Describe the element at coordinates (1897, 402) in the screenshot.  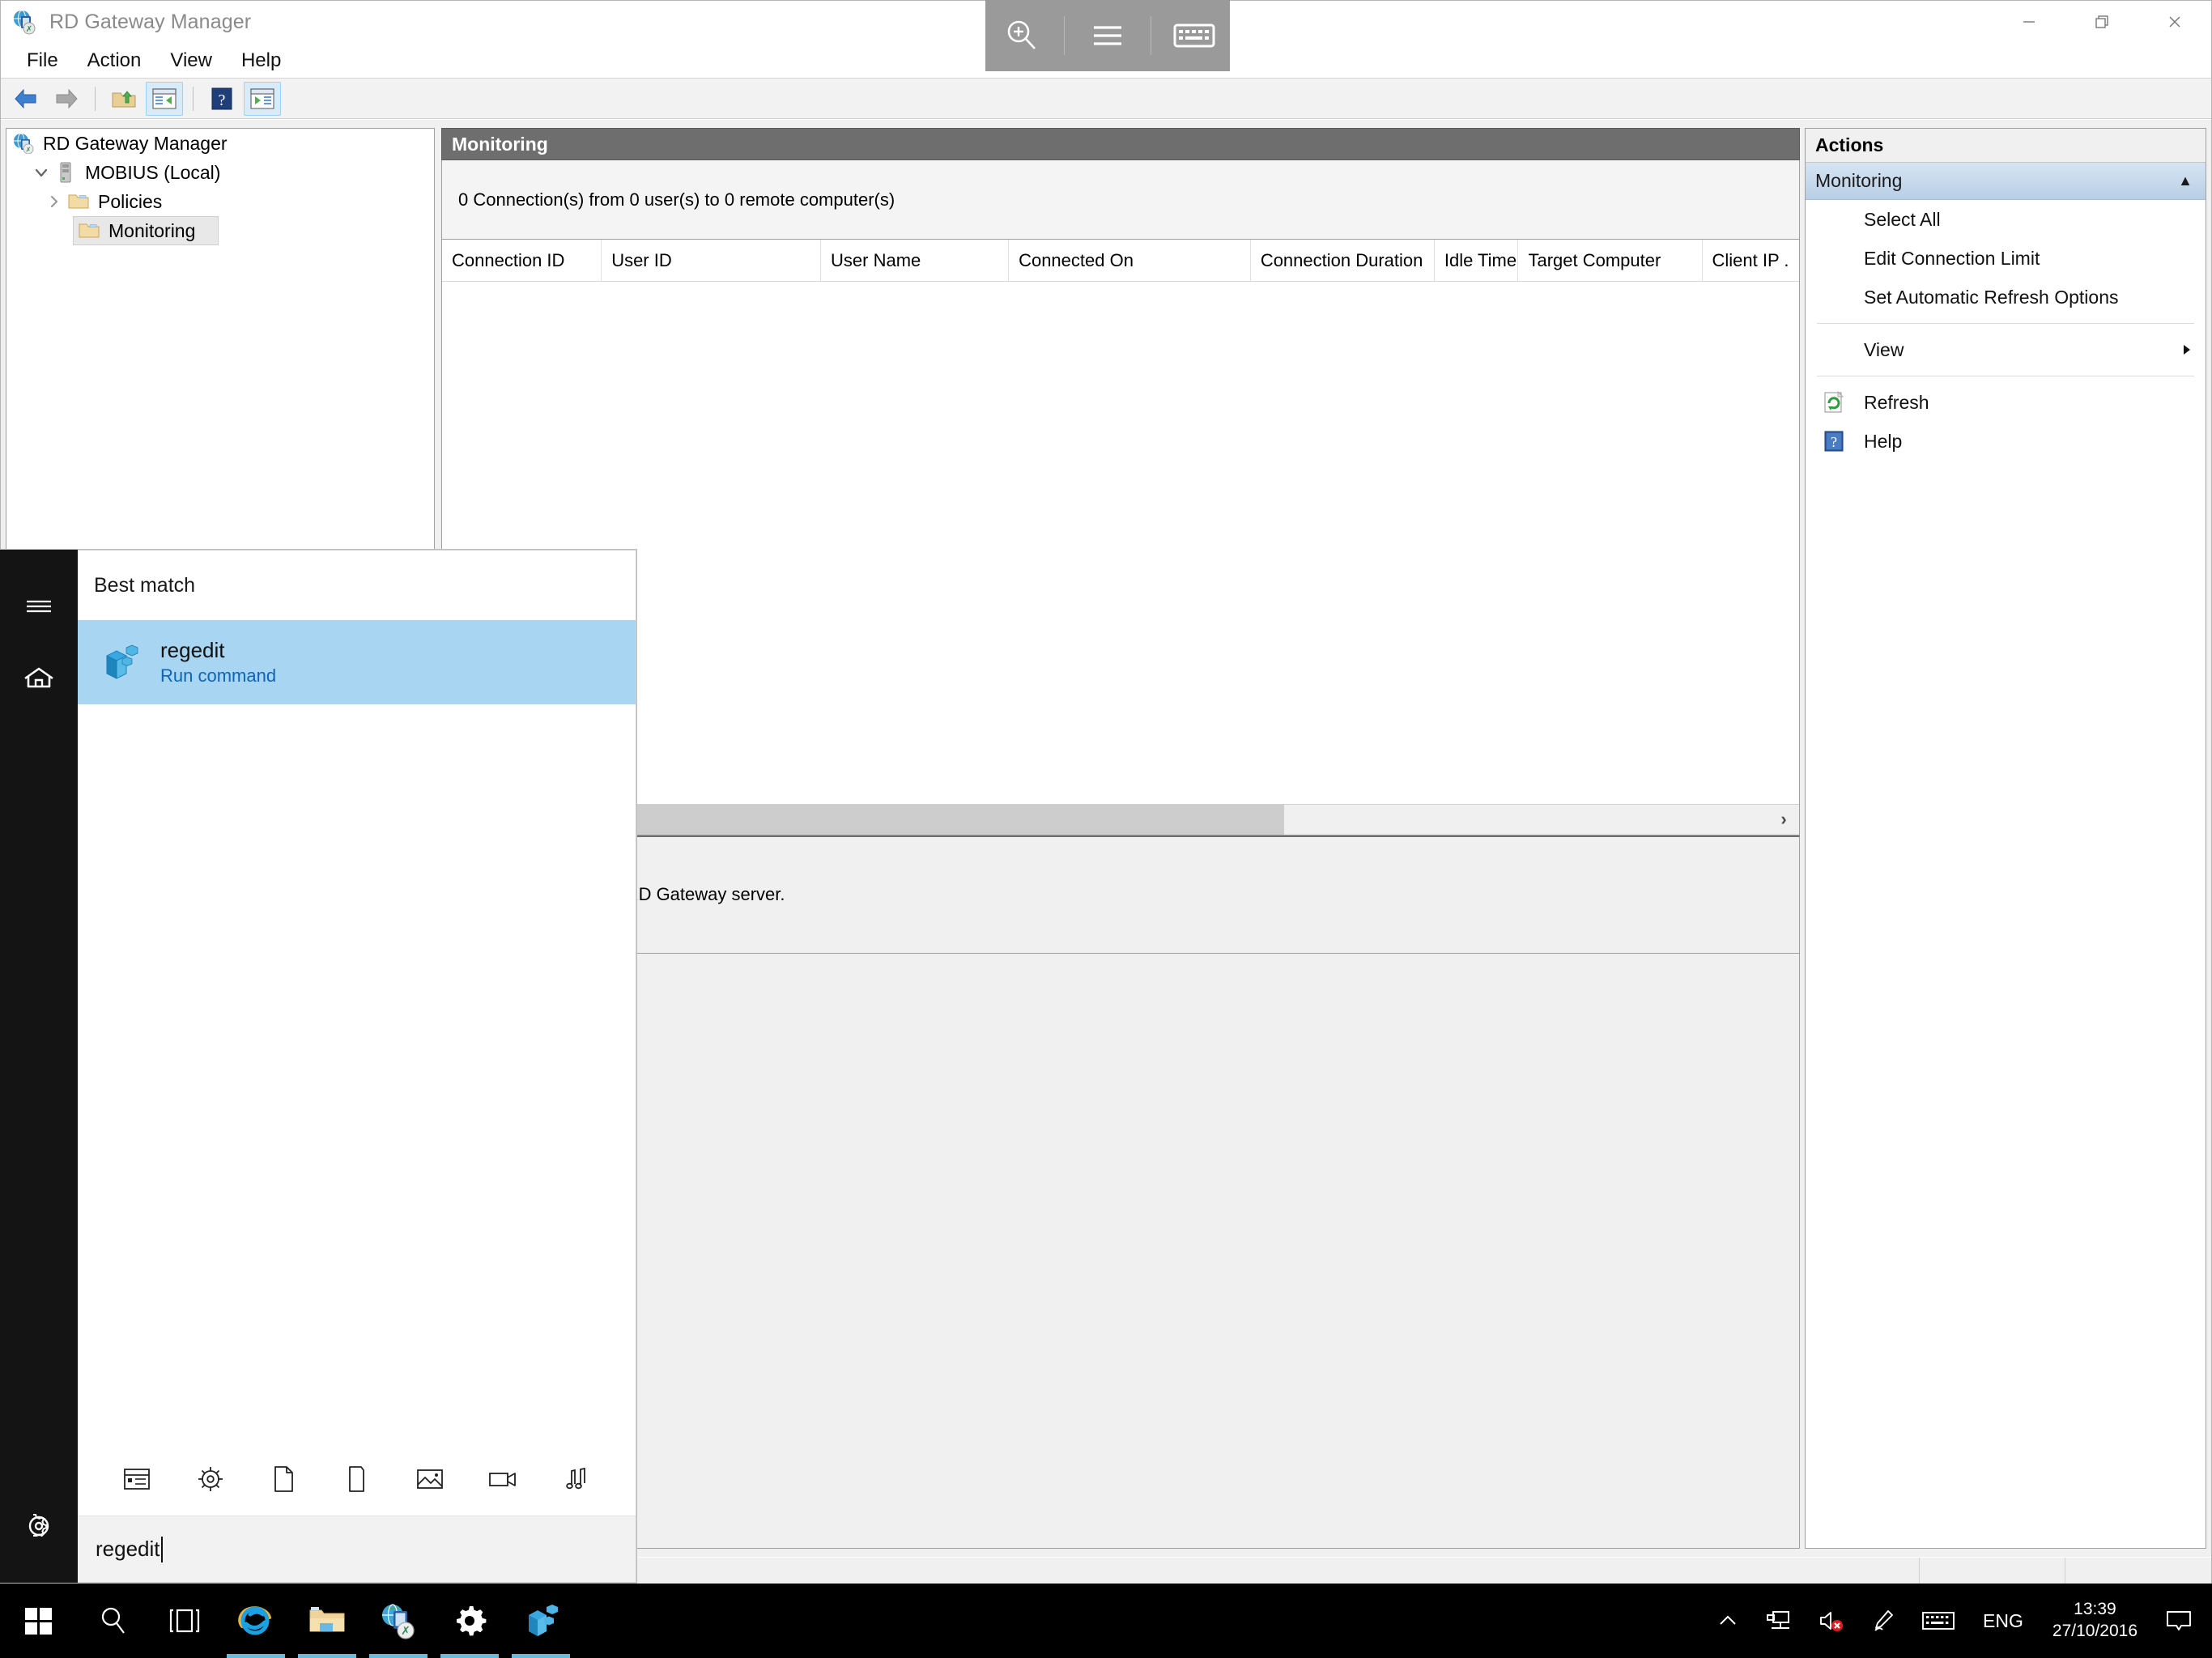
I see `action-label: Refresh` at that location.